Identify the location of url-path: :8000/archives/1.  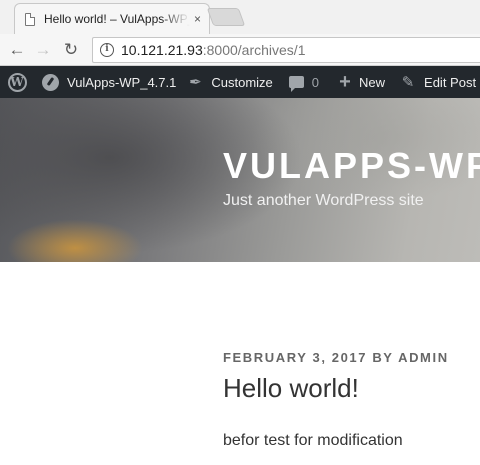
(254, 50).